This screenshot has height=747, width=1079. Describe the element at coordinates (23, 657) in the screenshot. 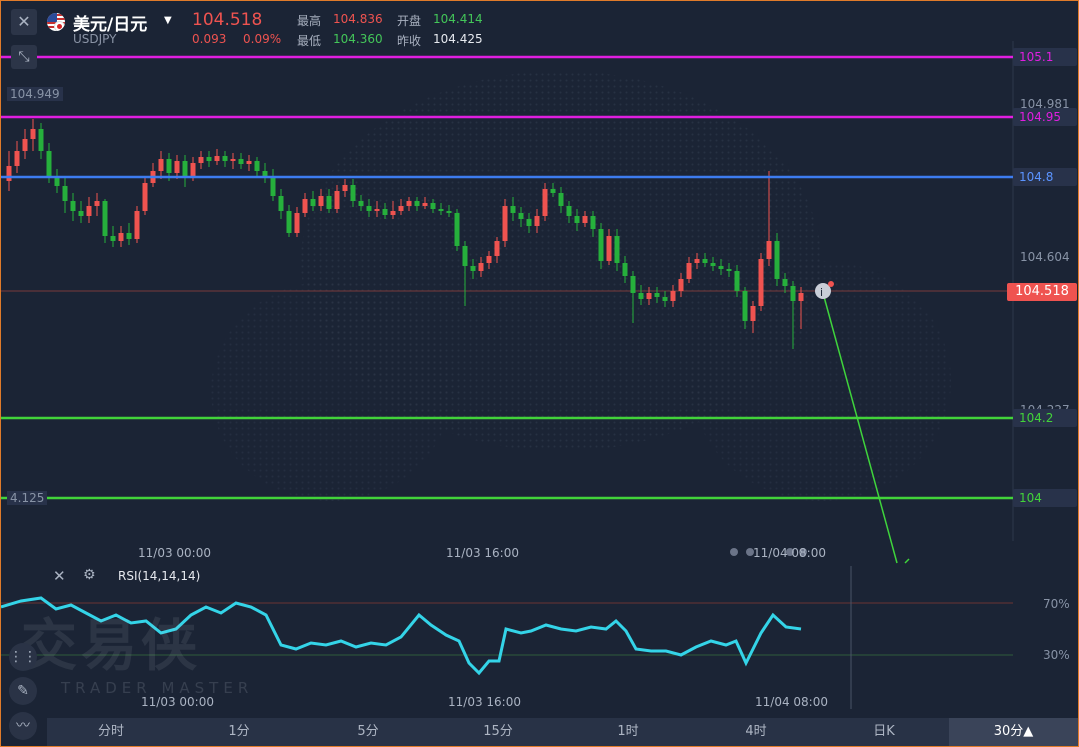

I see `indicator-tool-icon: ⋮⋮` at that location.